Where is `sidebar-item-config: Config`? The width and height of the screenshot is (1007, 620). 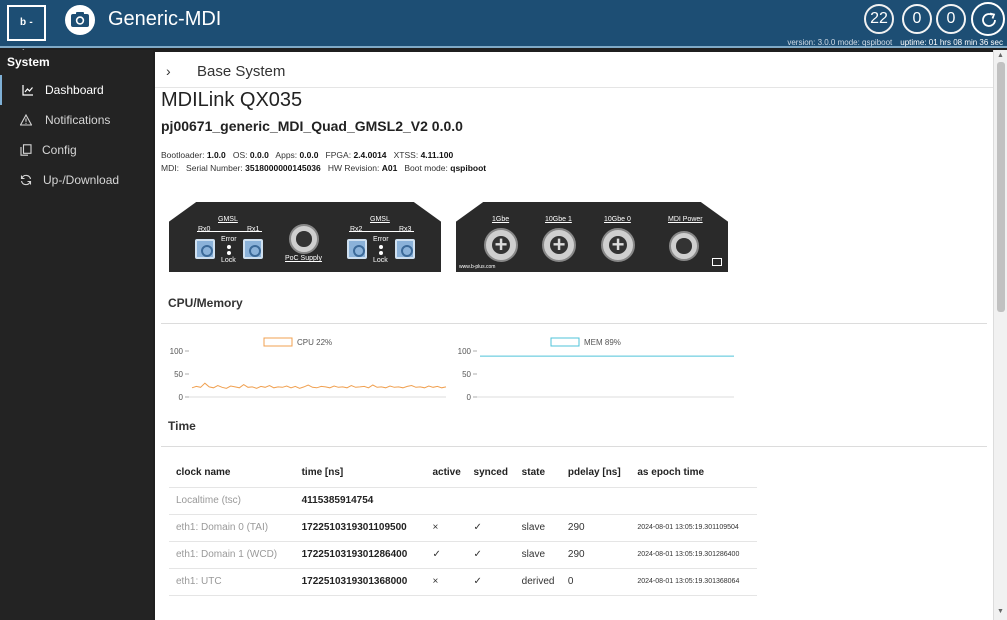
sidebar-item-config: Config is located at coordinates (76, 150).